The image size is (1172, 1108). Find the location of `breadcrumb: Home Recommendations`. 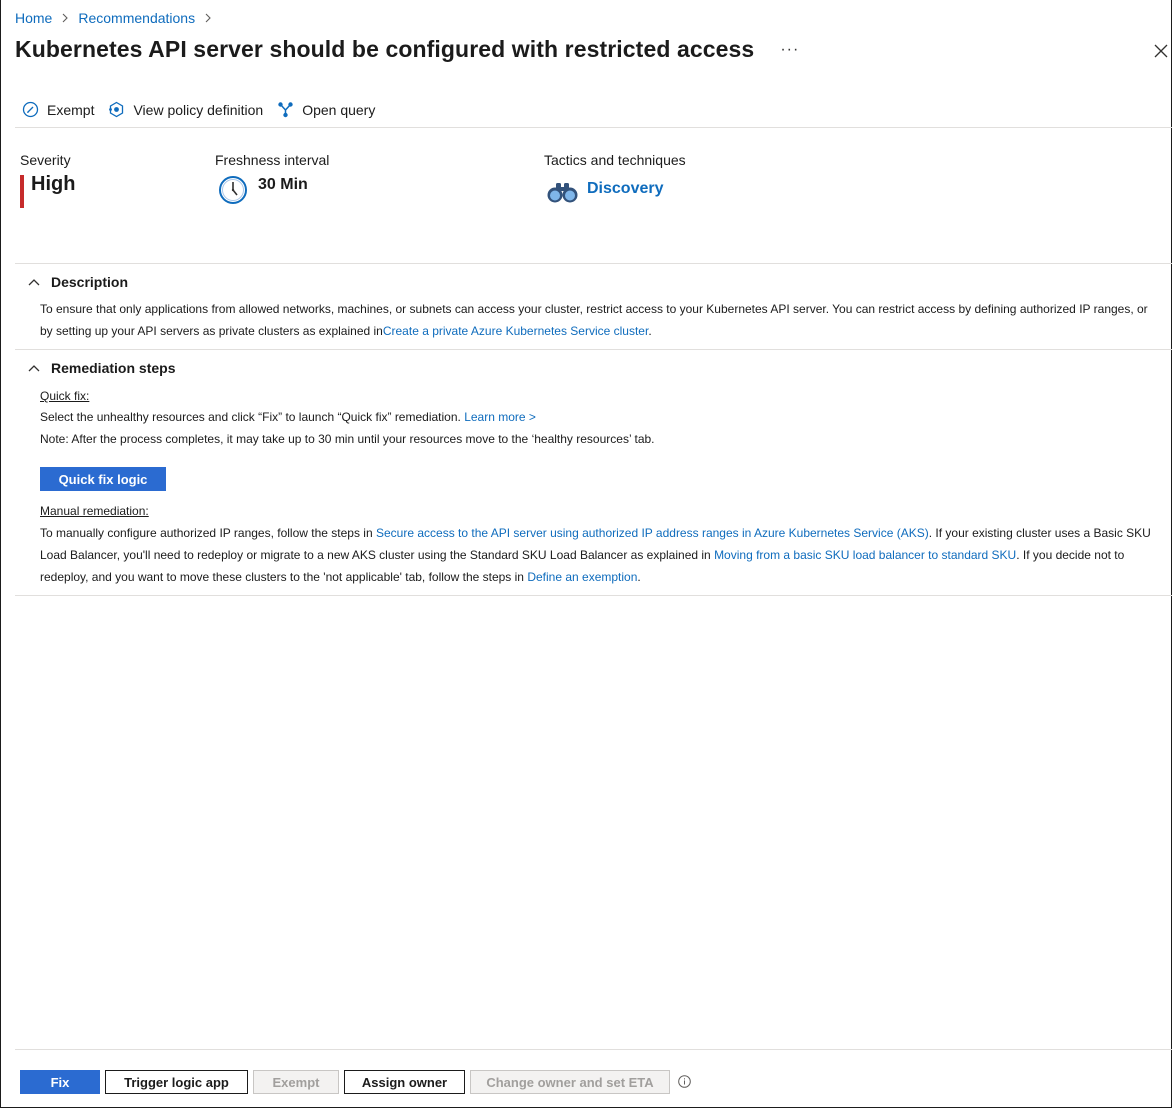

breadcrumb: Home Recommendations is located at coordinates (118, 18).